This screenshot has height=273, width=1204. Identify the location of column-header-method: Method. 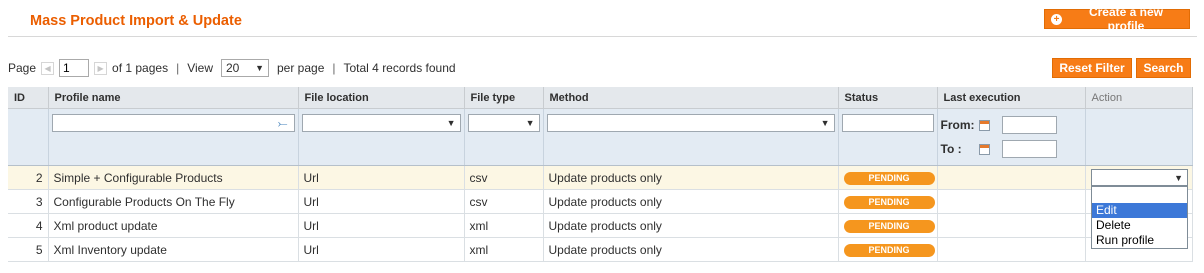
(691, 98).